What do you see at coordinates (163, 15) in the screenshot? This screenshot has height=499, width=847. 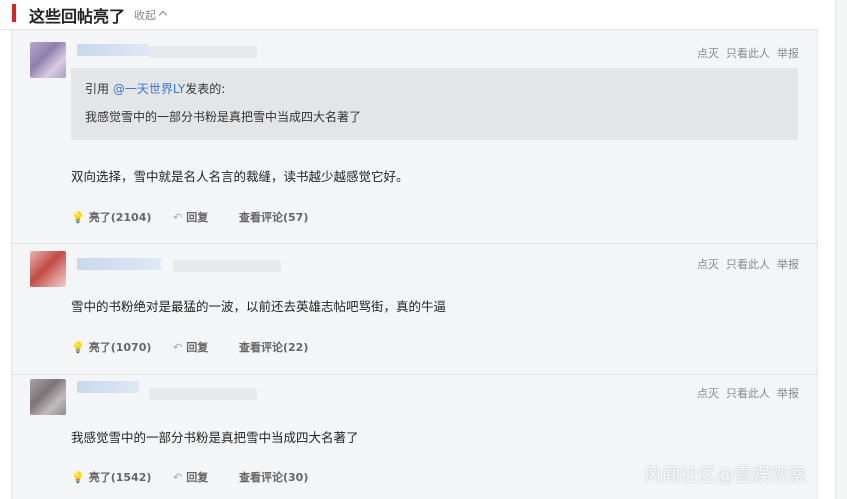 I see `chevron-up-icon` at bounding box center [163, 15].